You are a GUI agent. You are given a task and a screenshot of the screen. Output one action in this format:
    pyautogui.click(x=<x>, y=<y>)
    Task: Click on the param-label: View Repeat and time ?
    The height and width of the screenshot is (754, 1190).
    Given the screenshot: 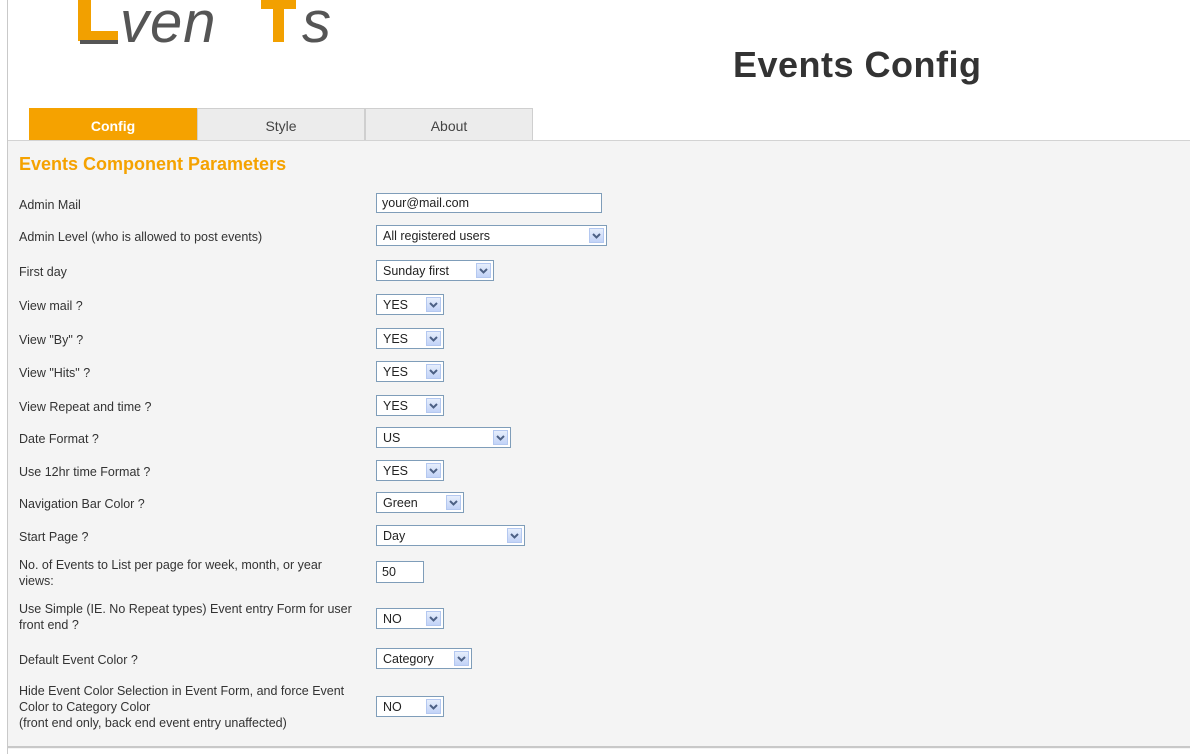 What is the action you would take?
    pyautogui.click(x=85, y=407)
    